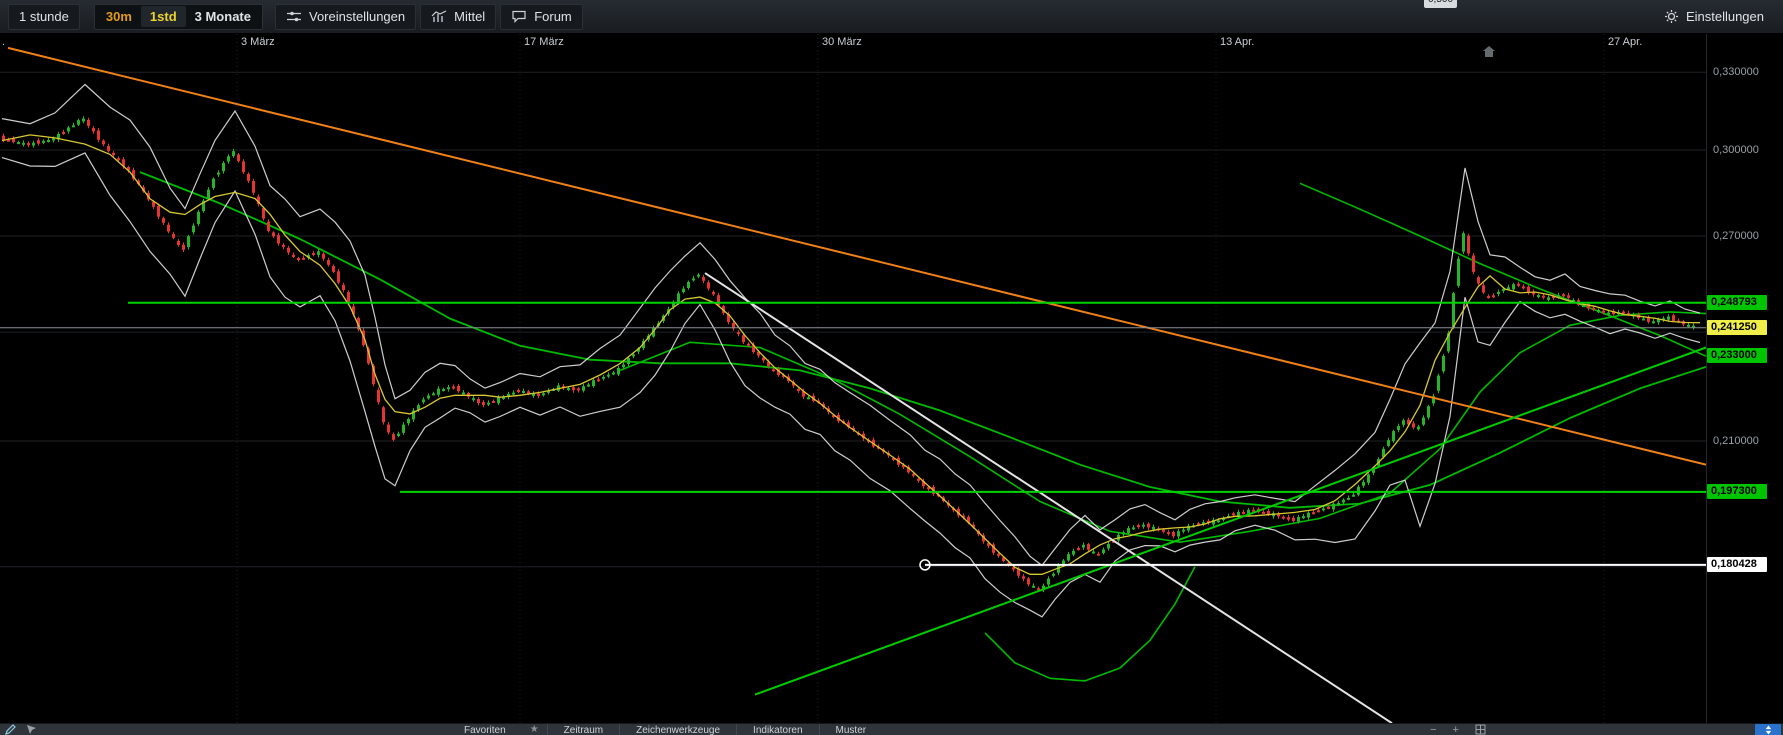 This screenshot has width=1783, height=735. Describe the element at coordinates (1671, 16) in the screenshot. I see `gear-icon` at that location.